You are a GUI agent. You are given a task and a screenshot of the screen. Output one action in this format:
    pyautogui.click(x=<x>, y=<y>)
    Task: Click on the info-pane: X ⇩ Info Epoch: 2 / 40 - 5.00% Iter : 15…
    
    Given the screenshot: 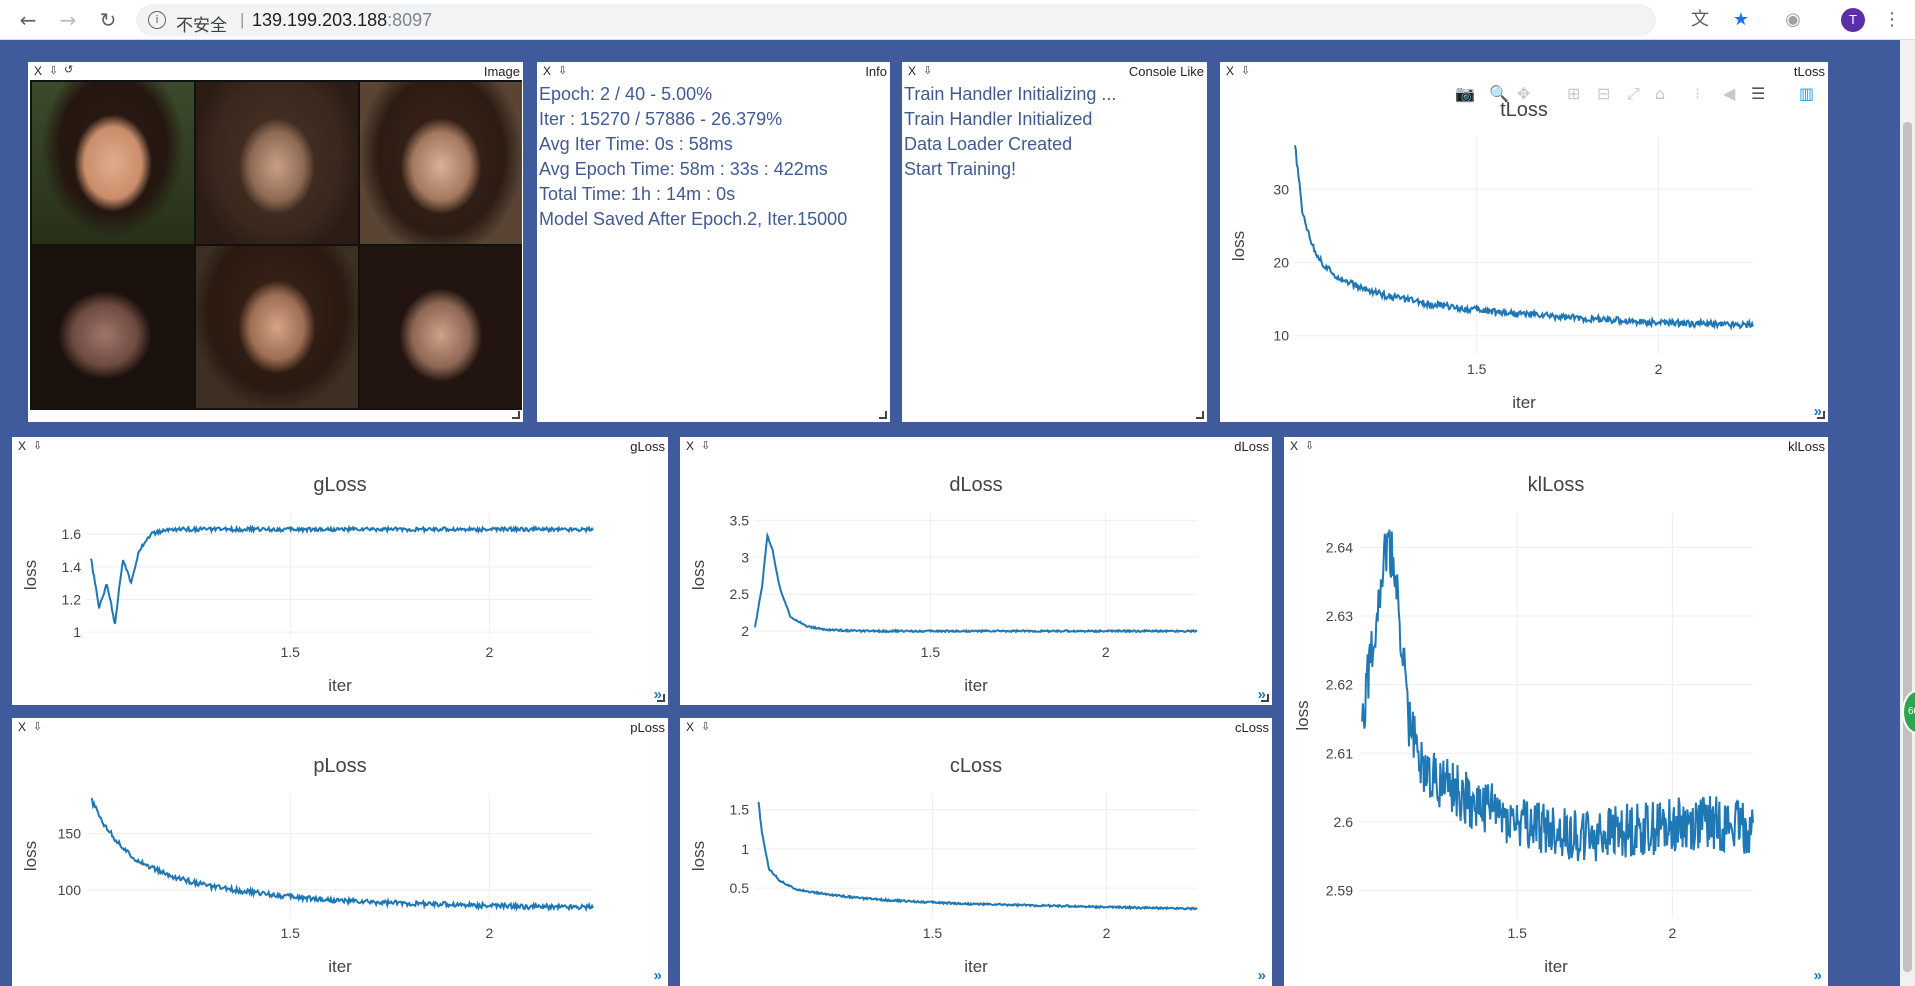 What is the action you would take?
    pyautogui.click(x=713, y=242)
    